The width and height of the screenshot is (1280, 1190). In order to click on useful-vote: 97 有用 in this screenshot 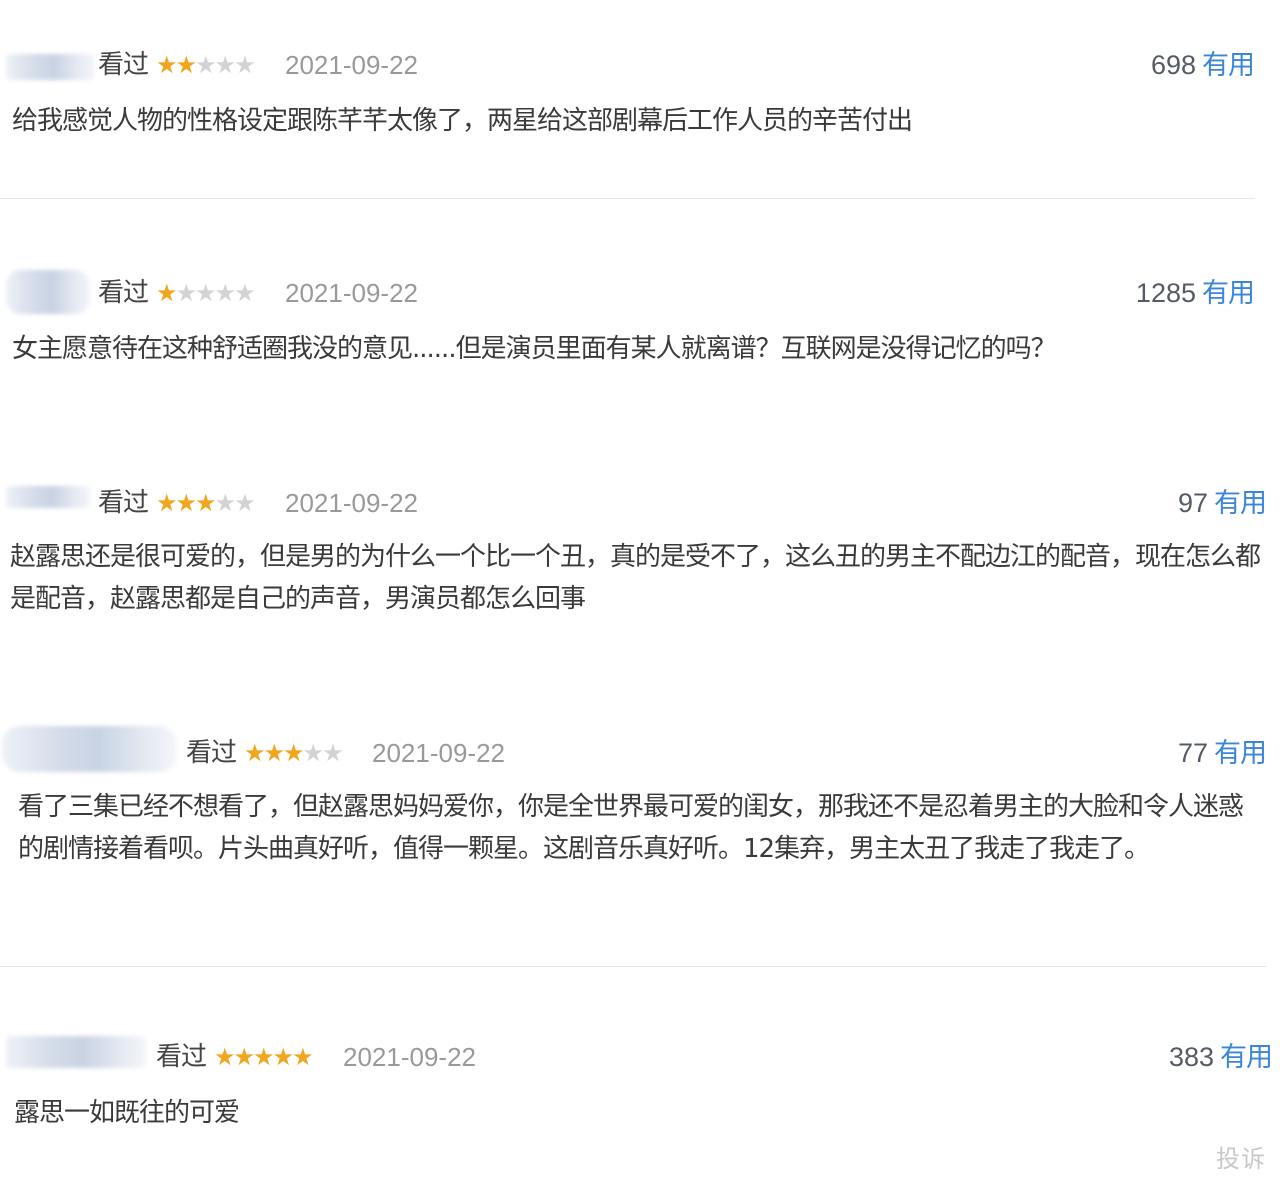, I will do `click(1222, 505)`.